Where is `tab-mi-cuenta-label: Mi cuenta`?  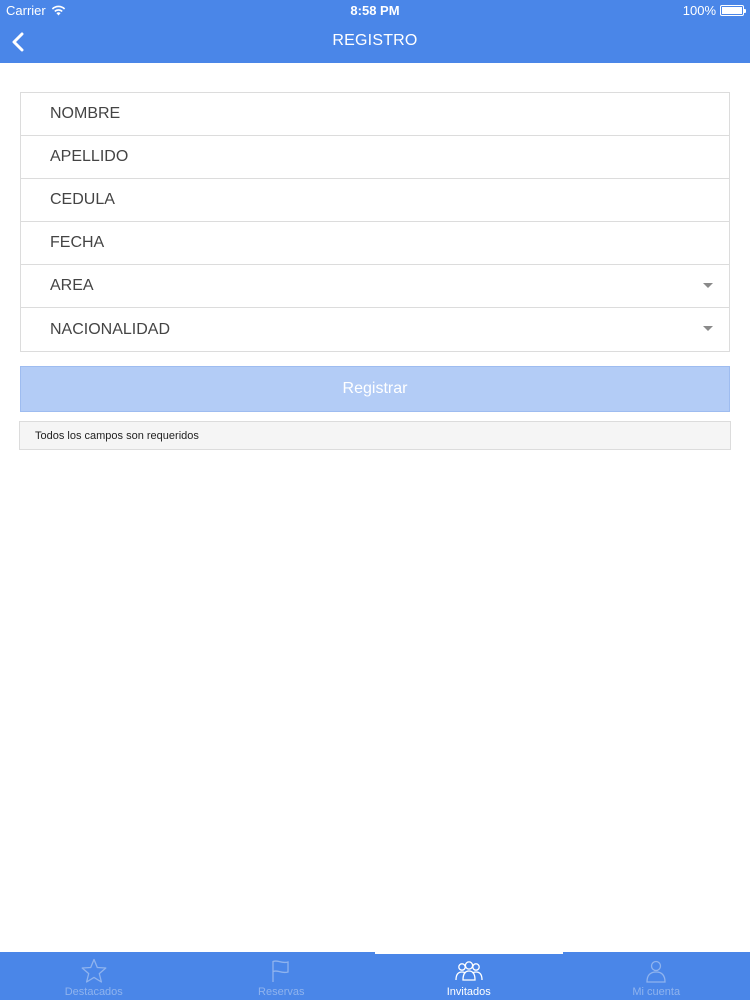
tab-mi-cuenta-label: Mi cuenta is located at coordinates (656, 992).